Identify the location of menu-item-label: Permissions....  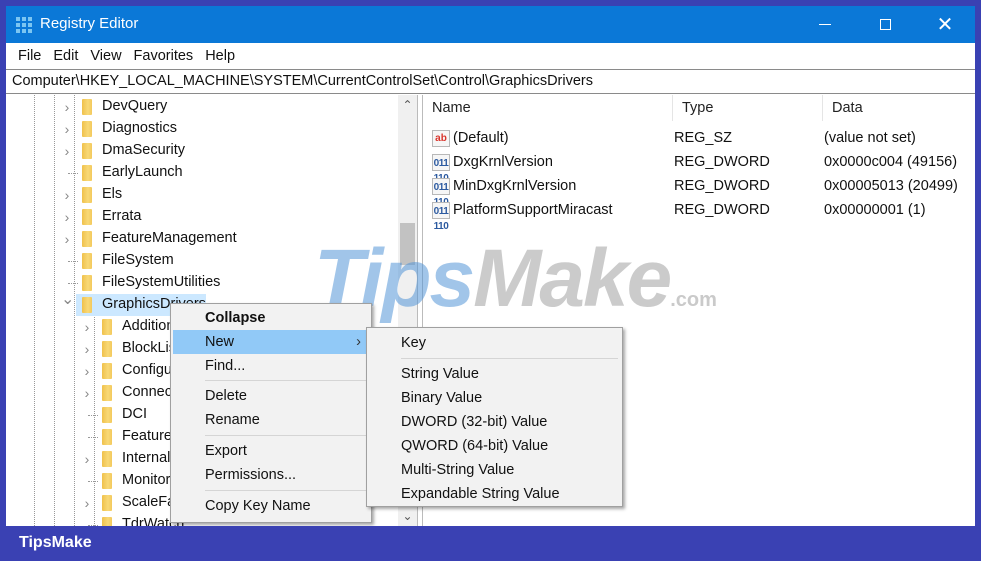
(251, 475).